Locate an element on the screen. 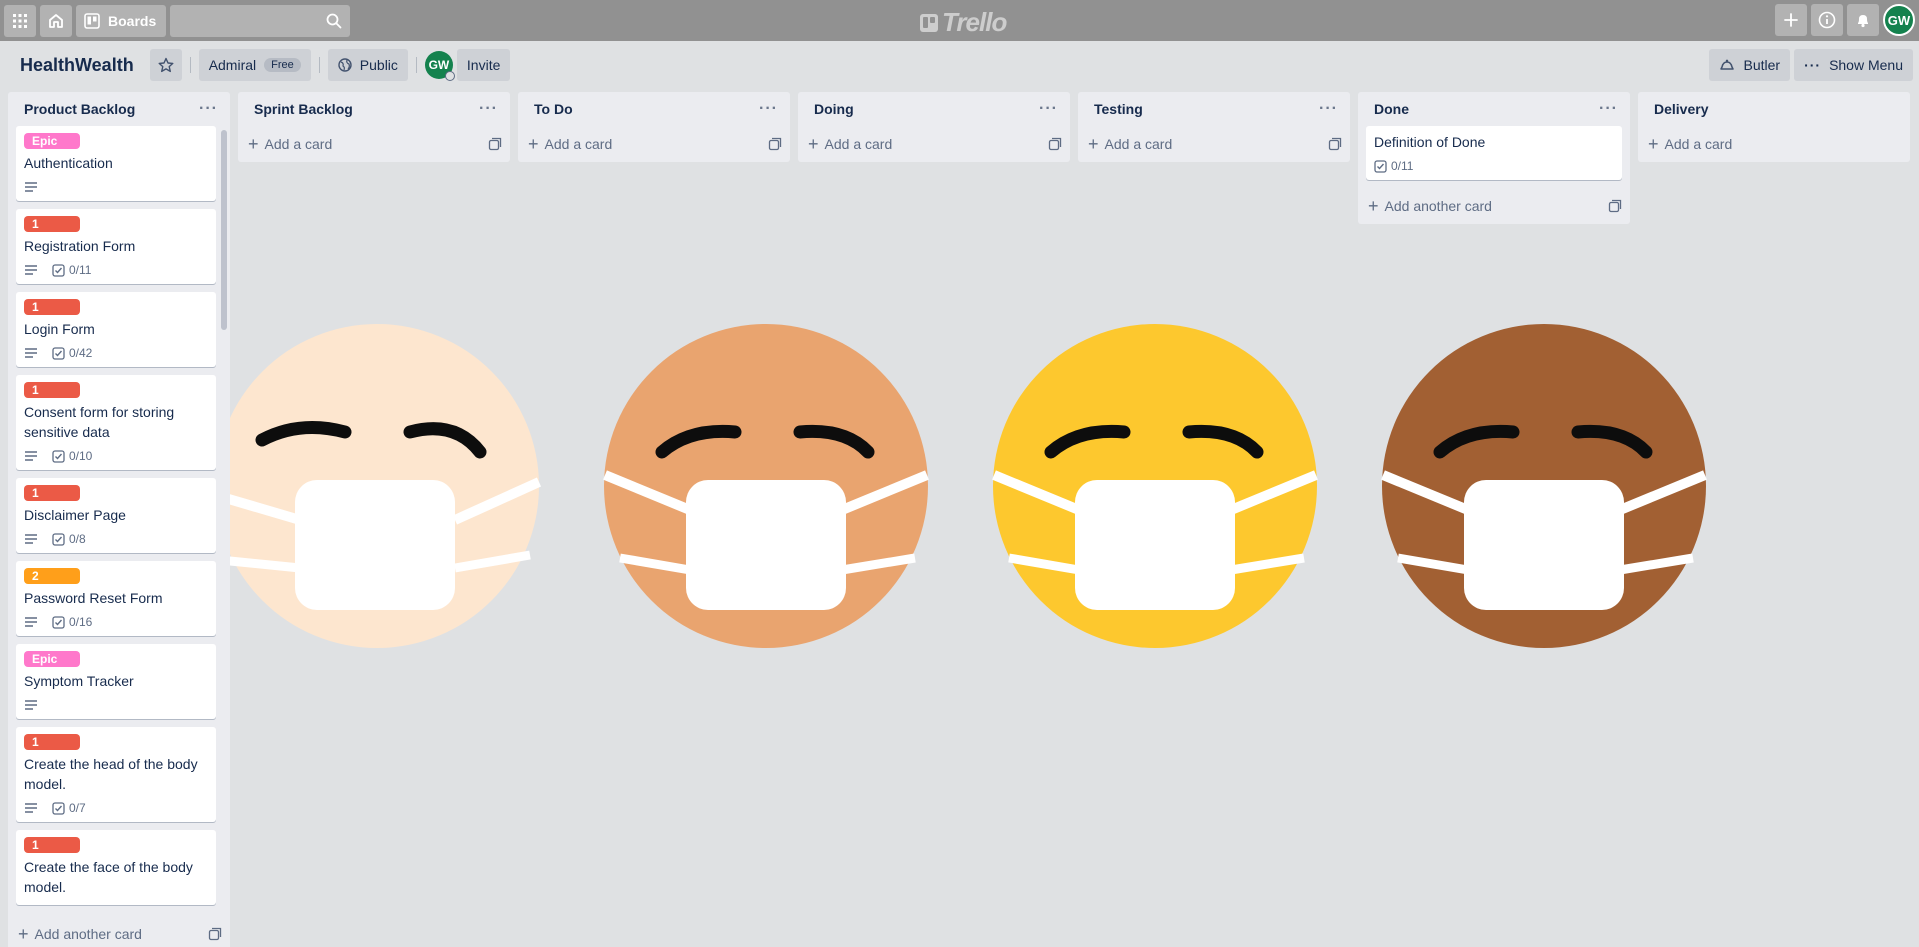 The image size is (1919, 947). add-card-label: Add a card is located at coordinates (1698, 144).